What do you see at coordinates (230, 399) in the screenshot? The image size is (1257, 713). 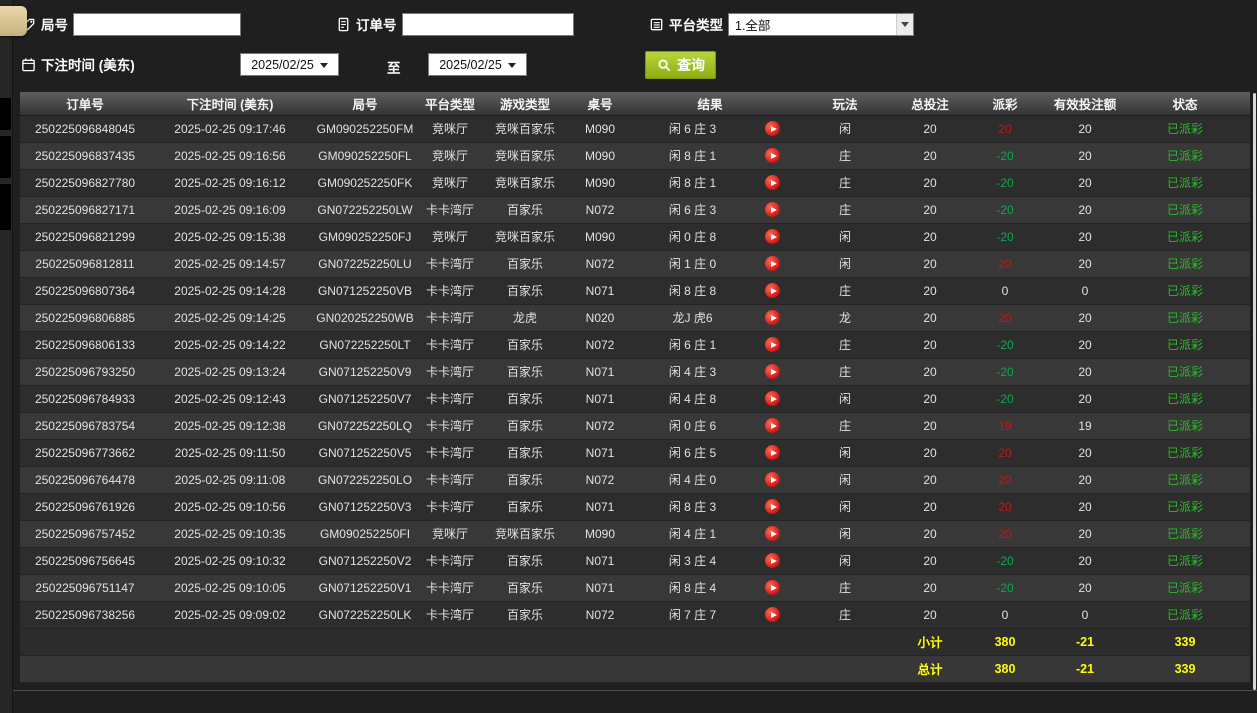 I see `cell-bet-time: 2025-02-25 09:12:43` at bounding box center [230, 399].